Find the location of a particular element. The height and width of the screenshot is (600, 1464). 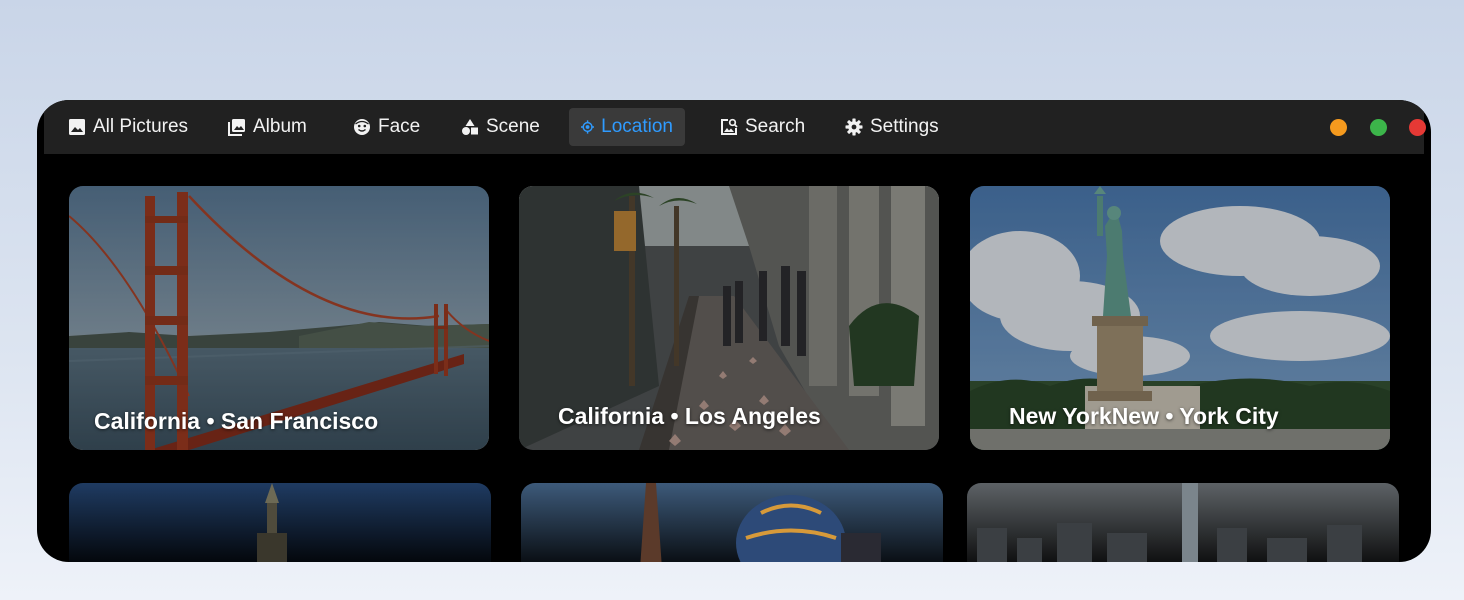

nav-label-settings: Settings is located at coordinates (904, 126).